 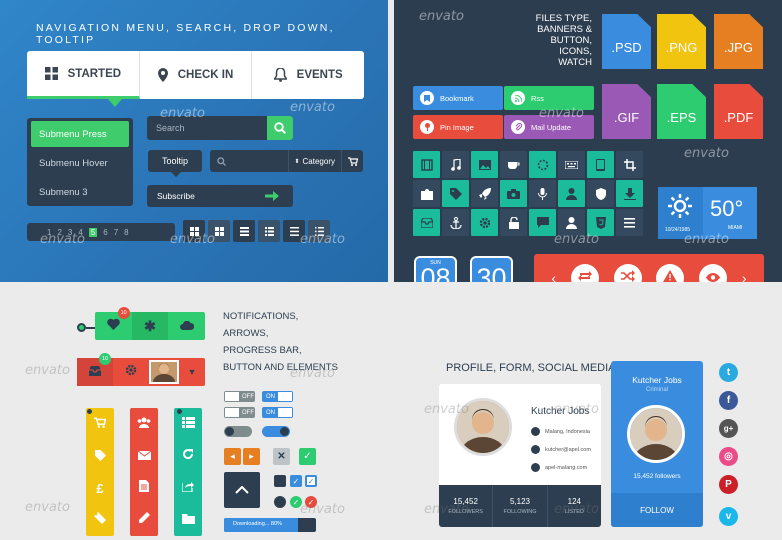 I want to click on search-button, so click(x=280, y=128).